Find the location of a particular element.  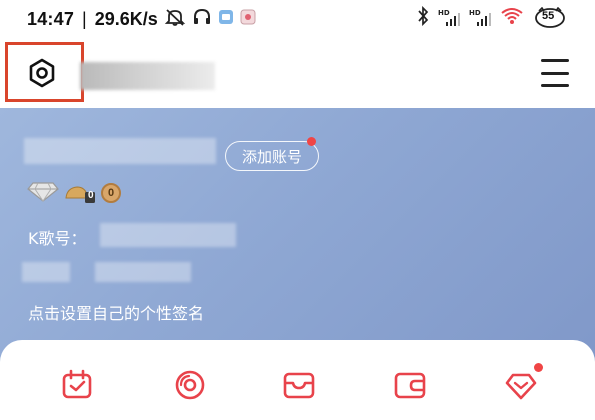

app-notification-icon is located at coordinates (226, 19).